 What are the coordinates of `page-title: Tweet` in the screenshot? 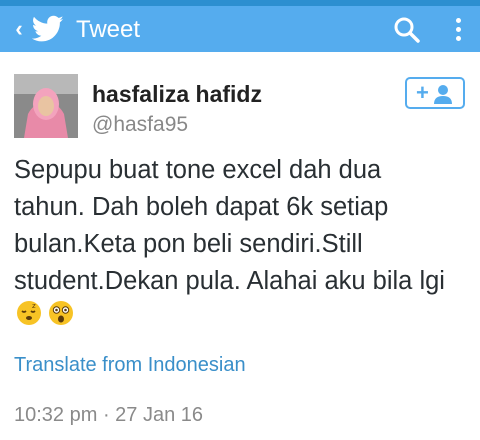 It's located at (108, 29).